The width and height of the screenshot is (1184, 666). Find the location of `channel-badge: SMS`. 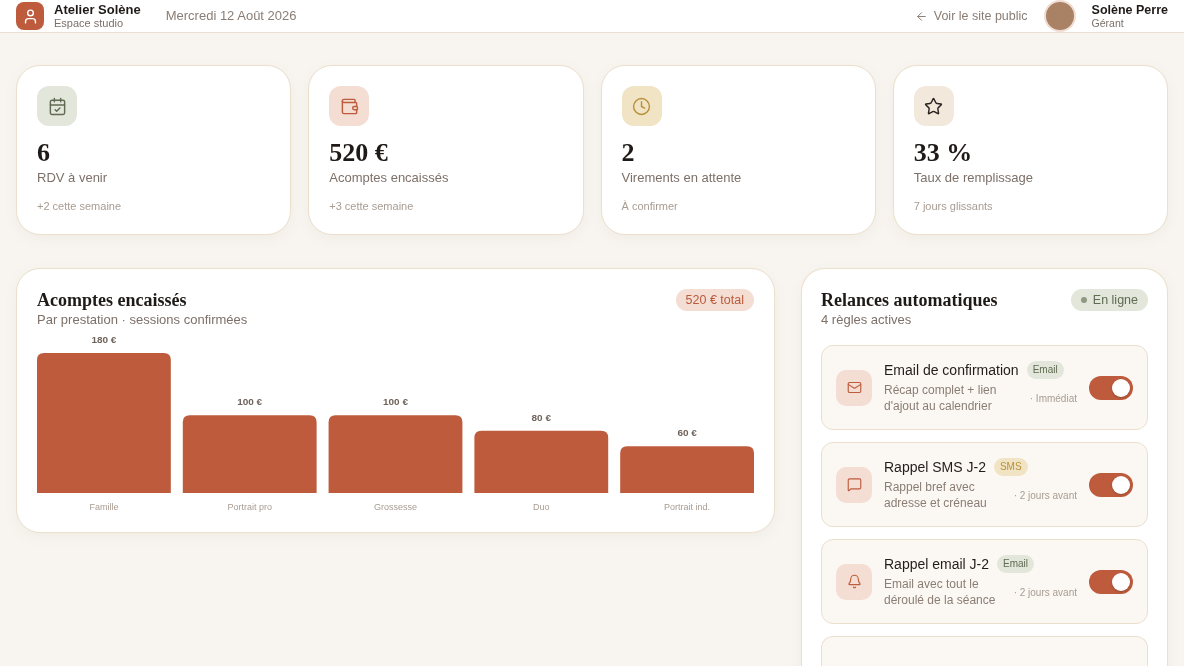

channel-badge: SMS is located at coordinates (1010, 467).